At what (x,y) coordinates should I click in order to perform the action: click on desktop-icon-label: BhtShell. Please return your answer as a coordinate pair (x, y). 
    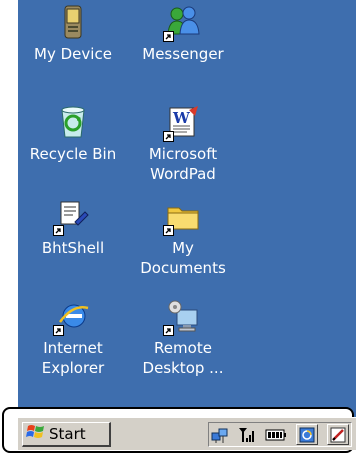
    Looking at the image, I should click on (73, 248).